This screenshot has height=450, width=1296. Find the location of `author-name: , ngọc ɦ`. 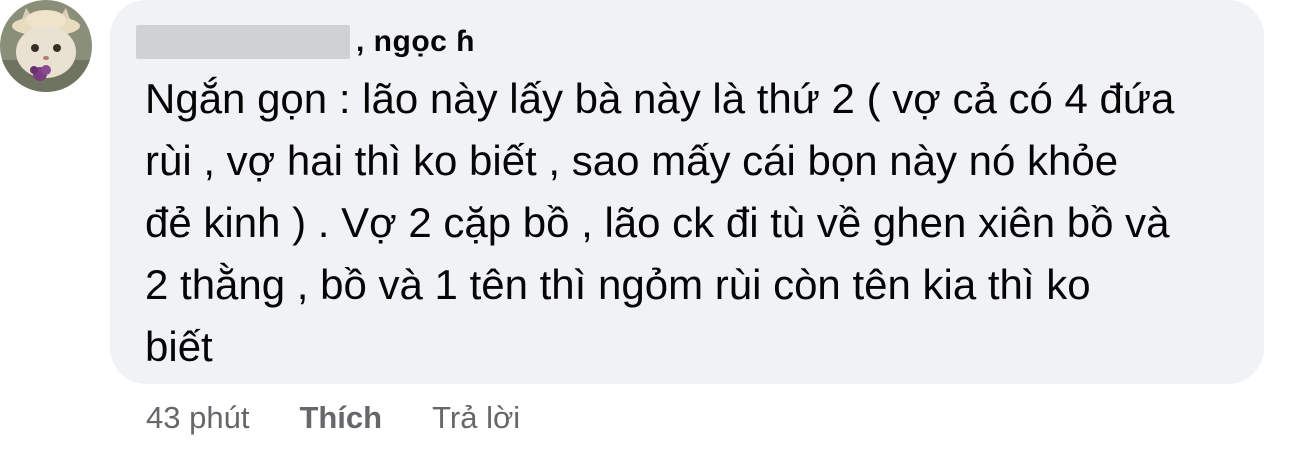

author-name: , ngọc ɦ is located at coordinates (415, 42).